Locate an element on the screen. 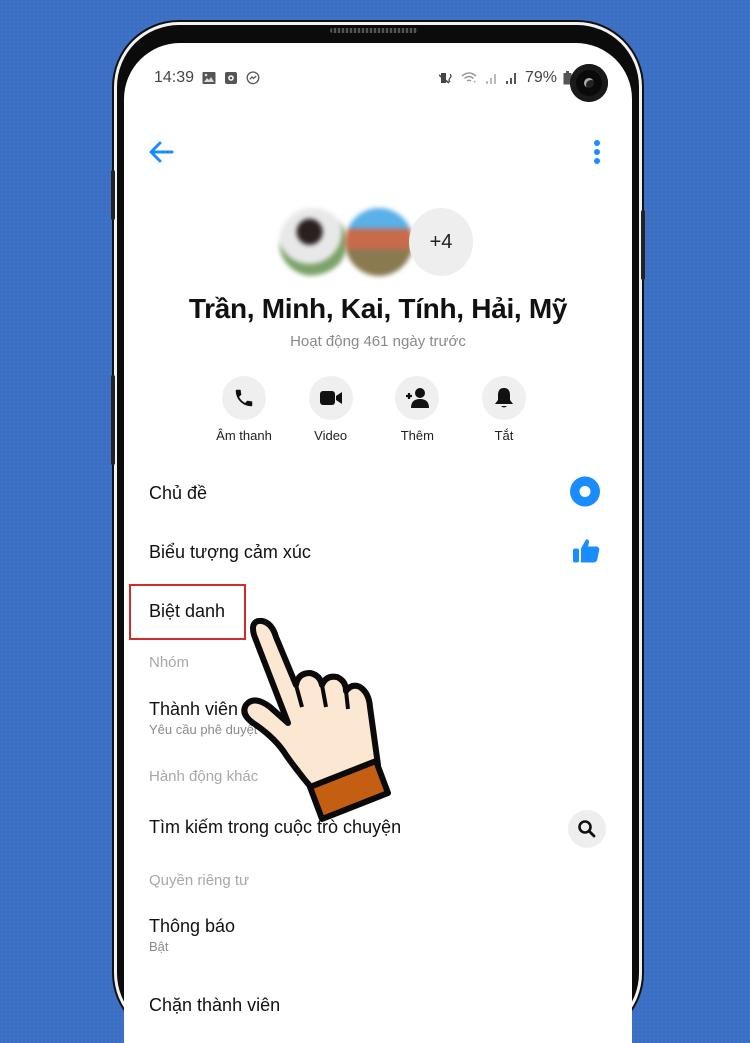 The height and width of the screenshot is (1043, 750). front-camera is located at coordinates (589, 83).